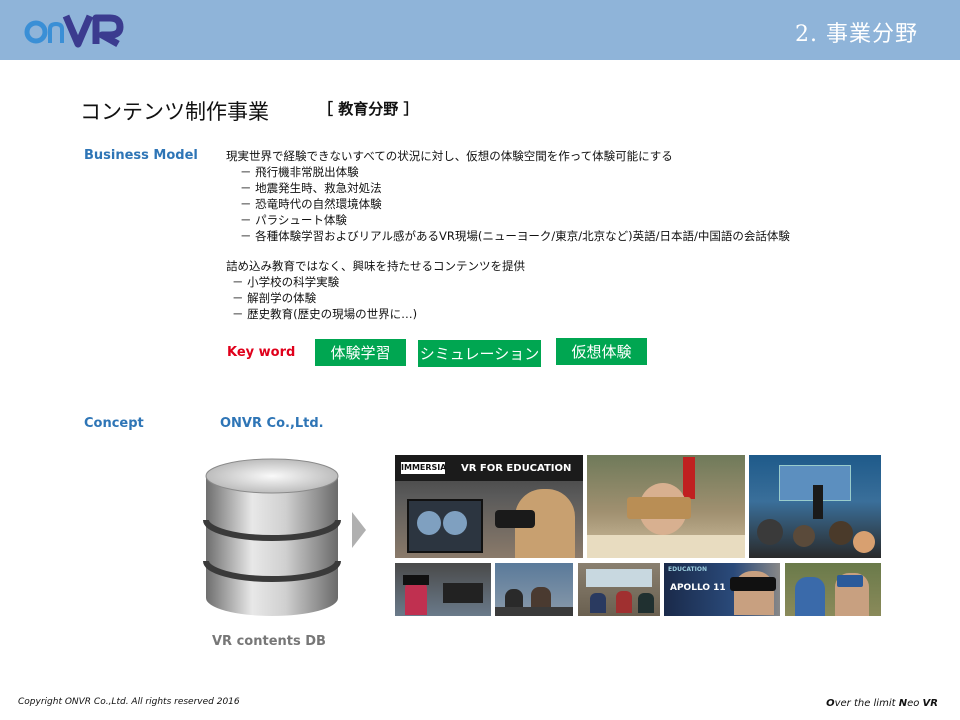 This screenshot has width=960, height=720. I want to click on db-label: VR contents DB, so click(269, 641).